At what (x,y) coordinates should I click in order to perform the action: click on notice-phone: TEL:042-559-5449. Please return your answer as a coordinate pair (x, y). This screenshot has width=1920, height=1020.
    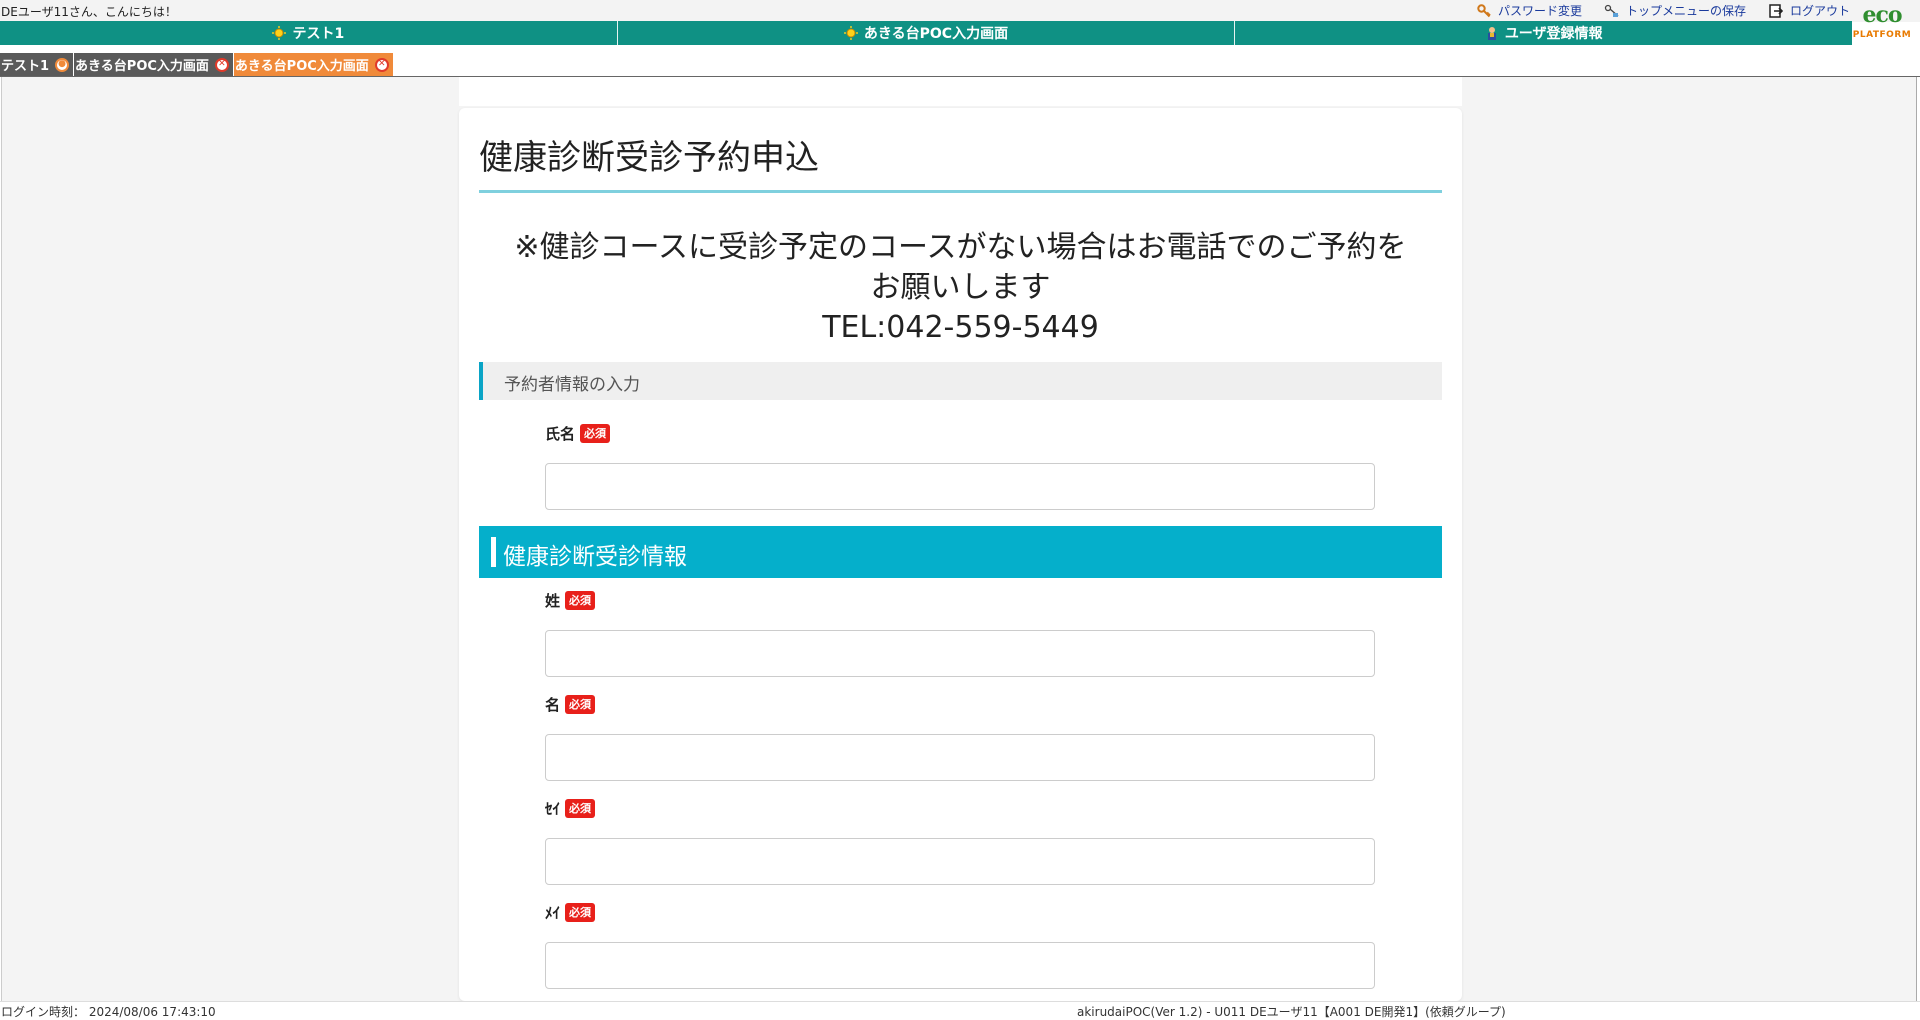
    Looking at the image, I should click on (960, 327).